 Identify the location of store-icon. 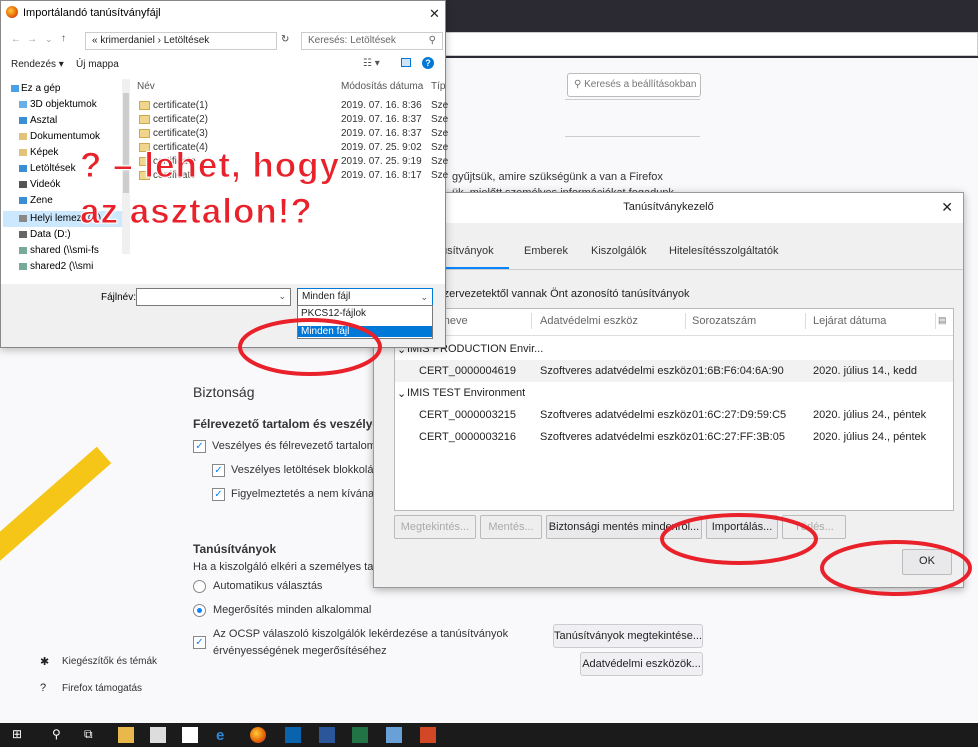
(158, 735).